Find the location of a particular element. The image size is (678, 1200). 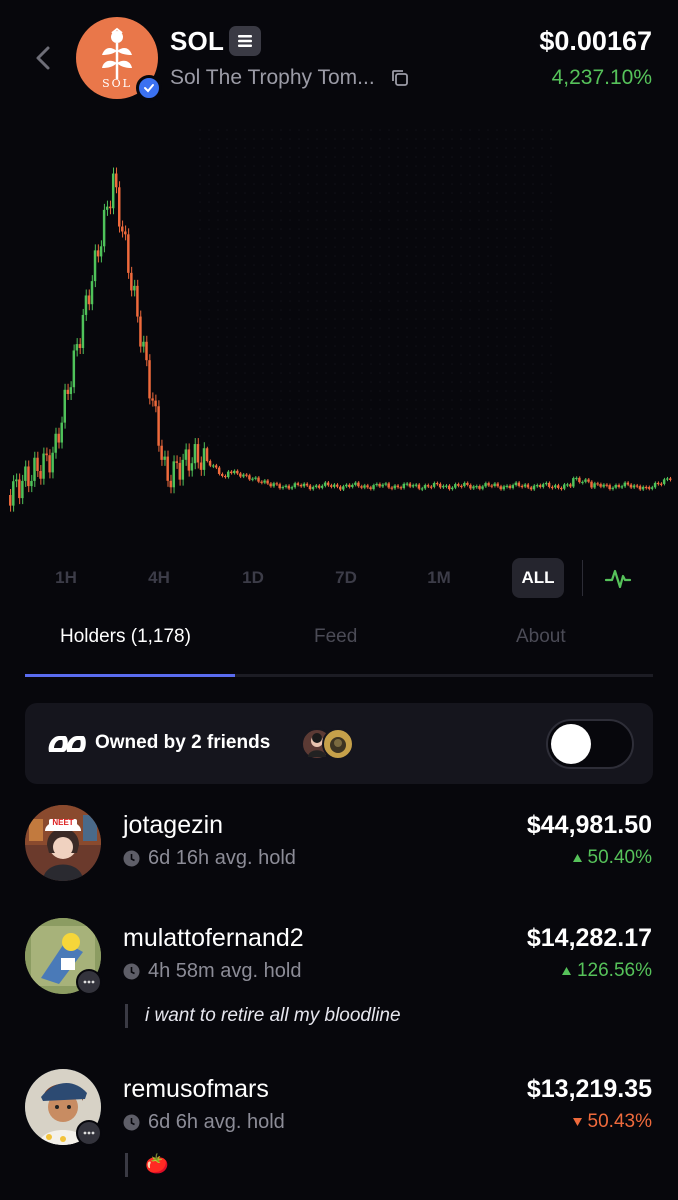

holding-change-text: 126.56% is located at coordinates (614, 970).